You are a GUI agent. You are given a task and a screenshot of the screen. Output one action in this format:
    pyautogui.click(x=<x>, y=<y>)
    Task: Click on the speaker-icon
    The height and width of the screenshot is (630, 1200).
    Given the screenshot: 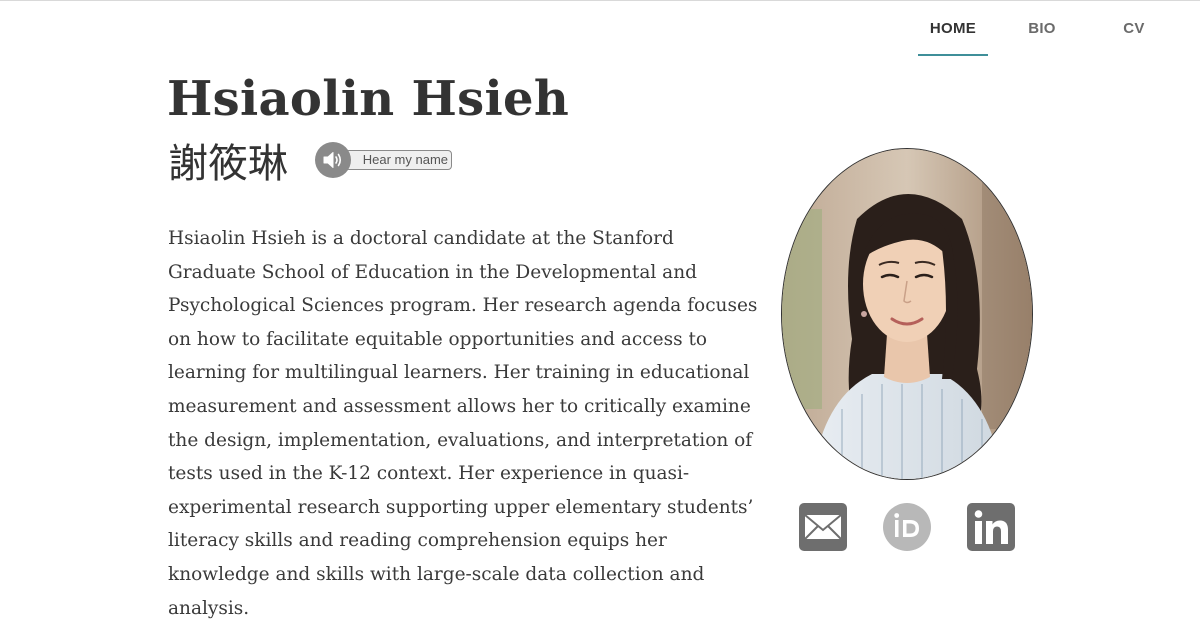 What is the action you would take?
    pyautogui.click(x=333, y=160)
    